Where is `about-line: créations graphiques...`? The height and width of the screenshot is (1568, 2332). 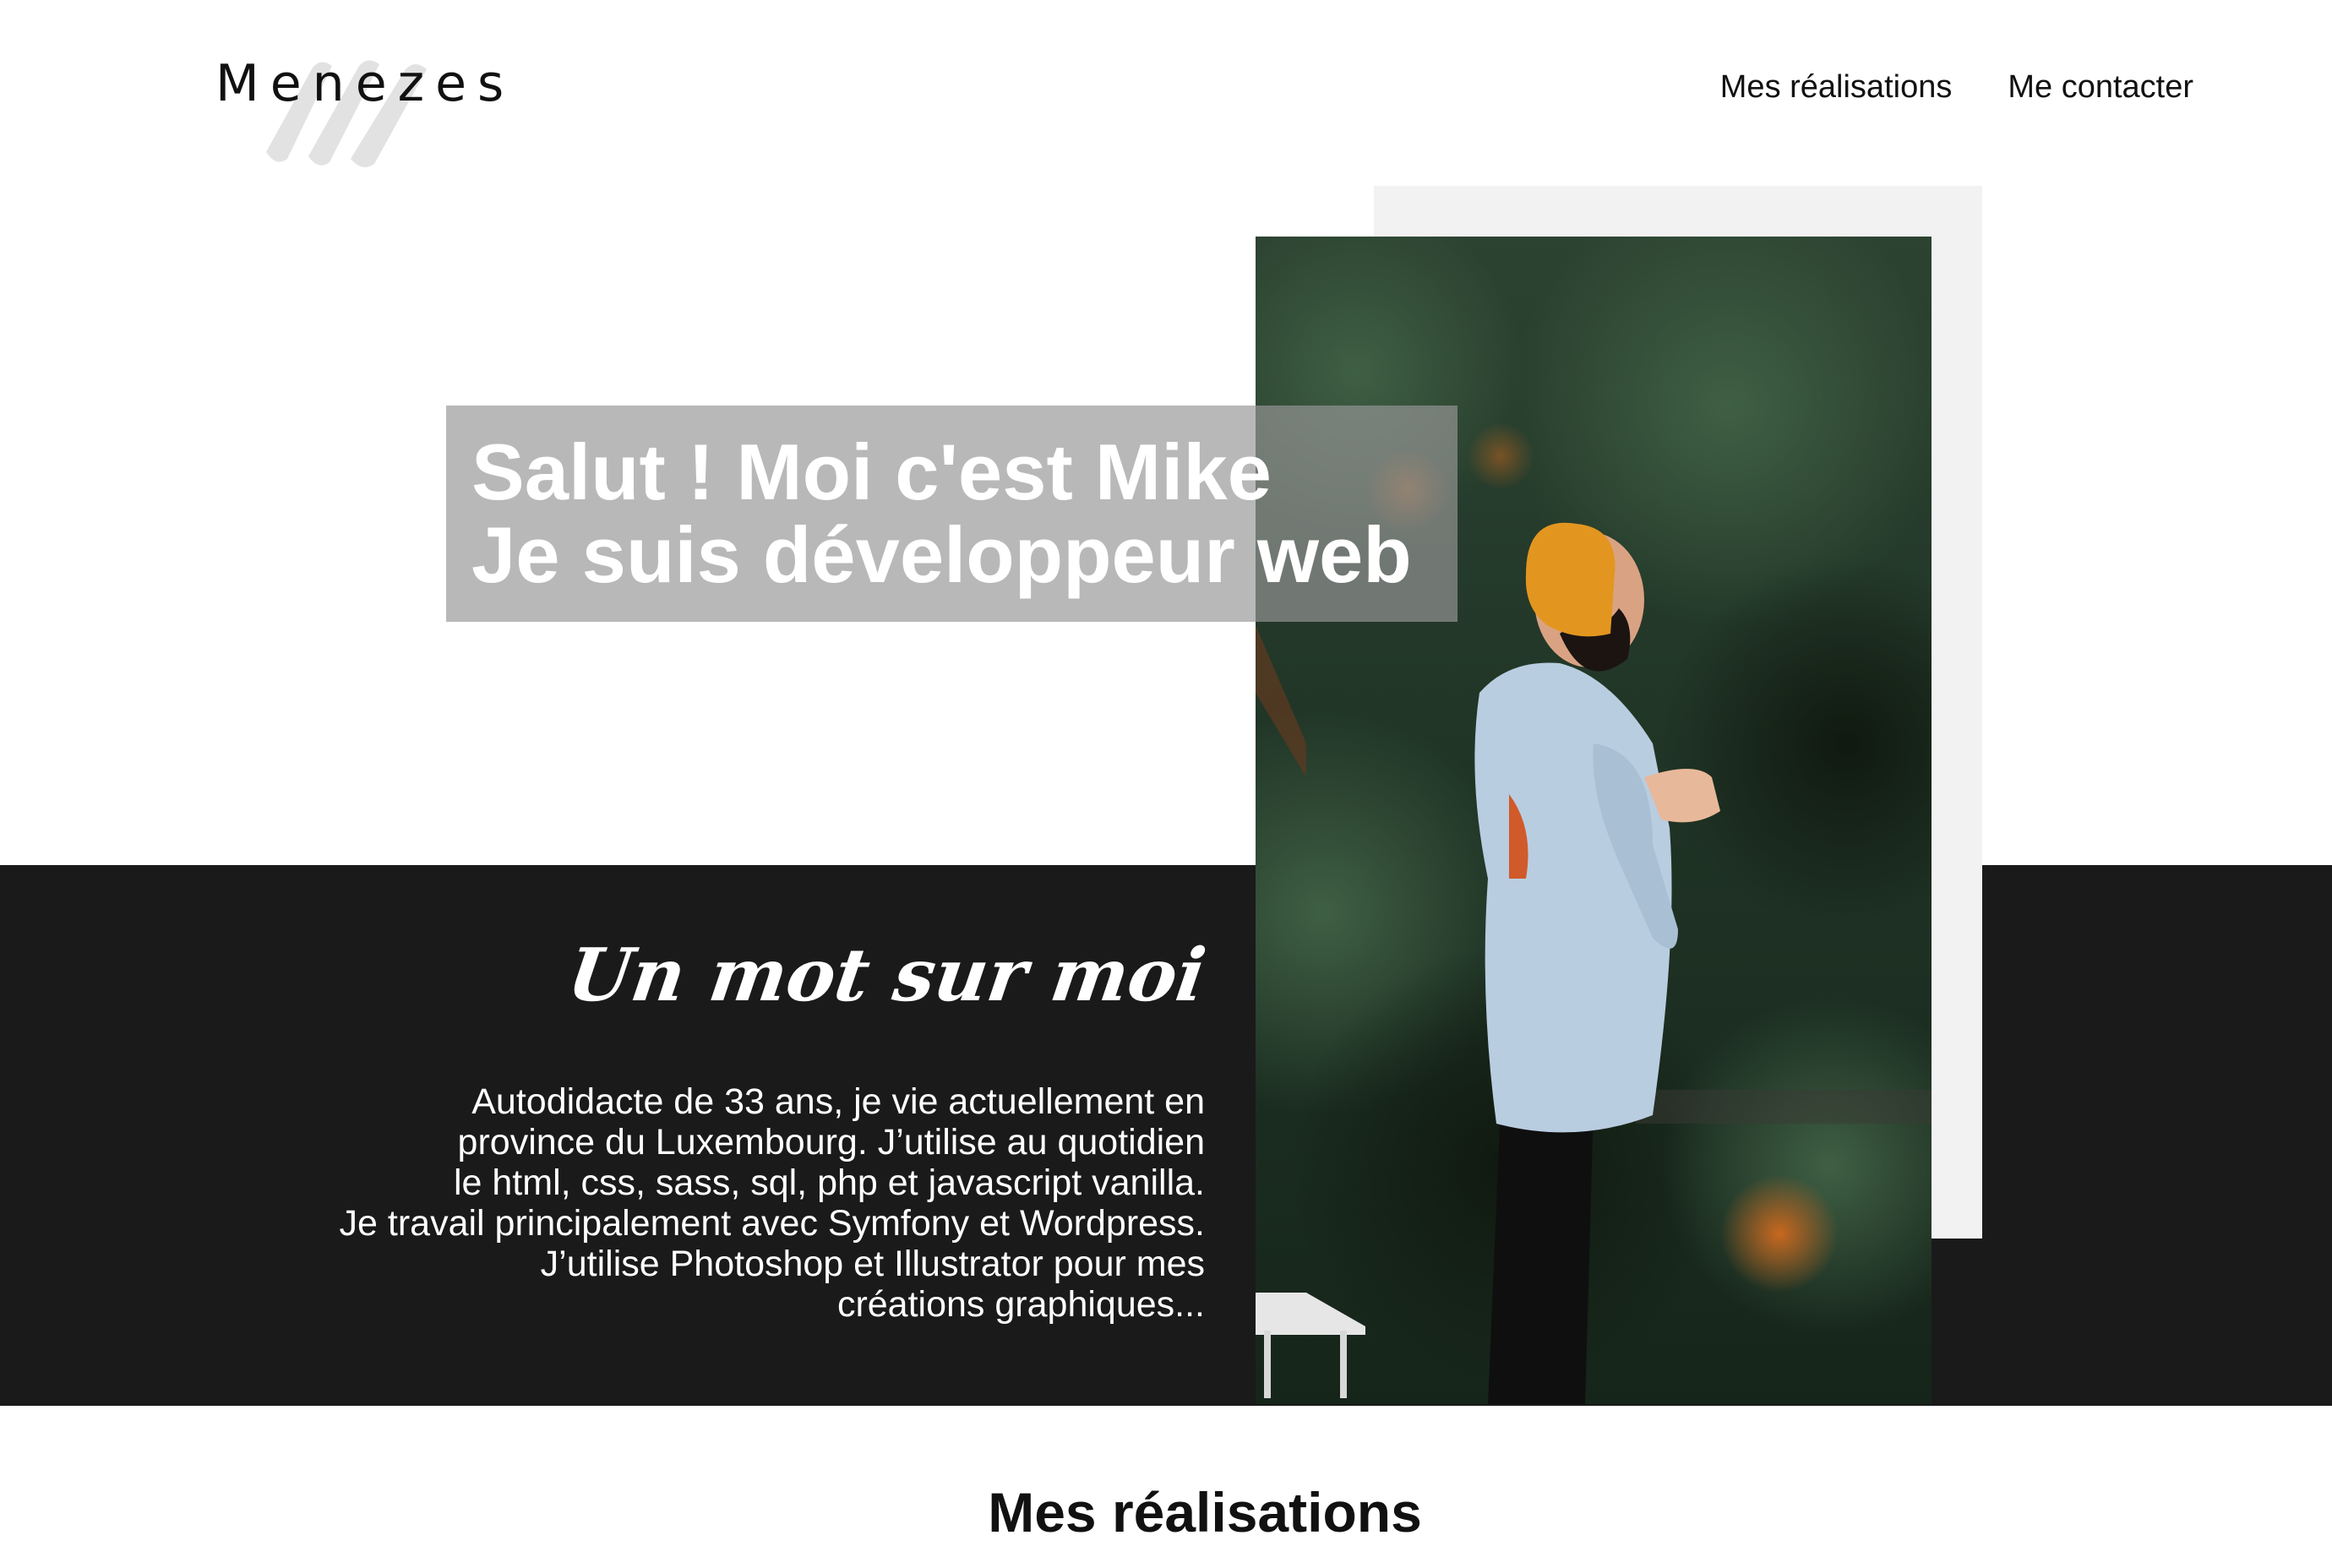
about-line: créations graphiques... is located at coordinates (1021, 1304).